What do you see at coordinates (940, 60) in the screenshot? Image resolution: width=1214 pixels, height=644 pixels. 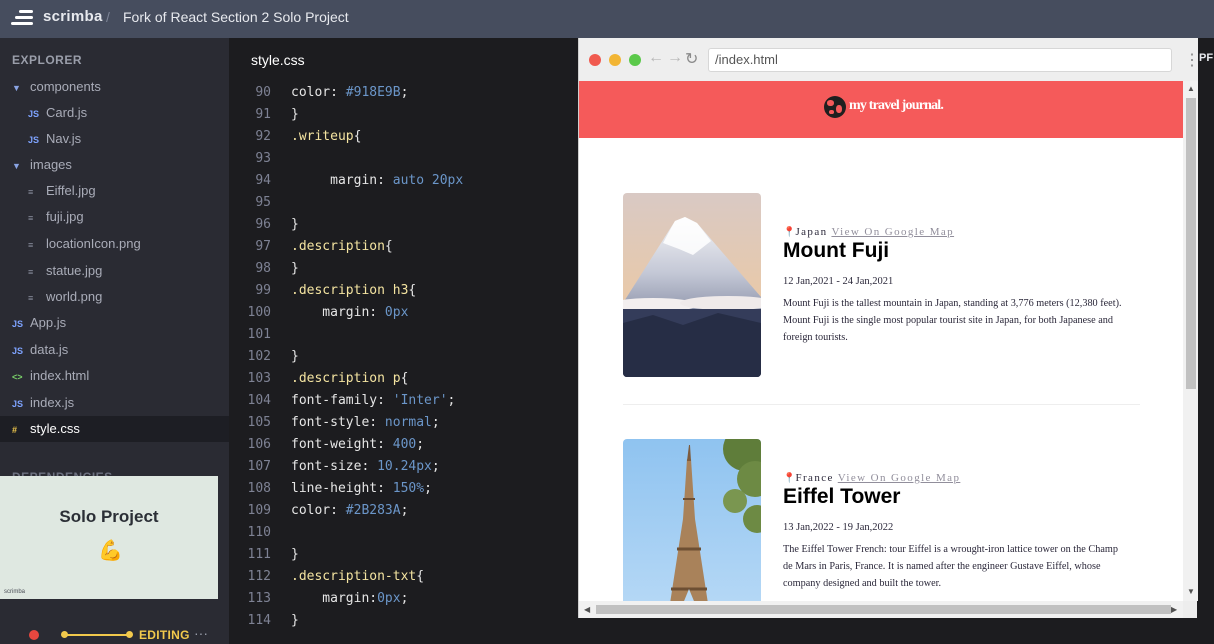 I see `address-bar: /index.html` at bounding box center [940, 60].